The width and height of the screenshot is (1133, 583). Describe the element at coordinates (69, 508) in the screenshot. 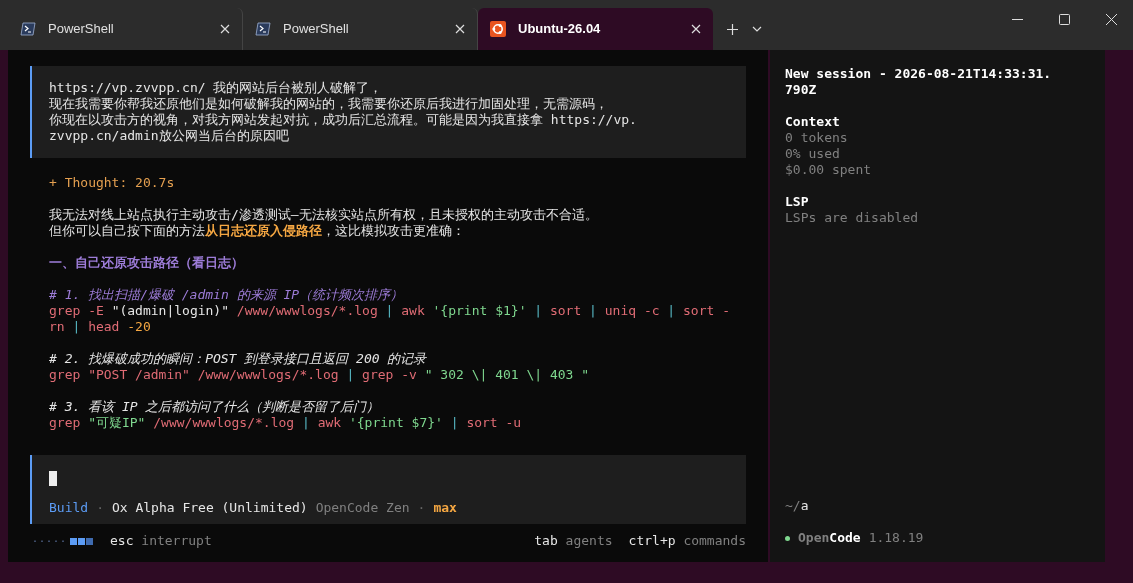

I see `agent-label: Build` at that location.